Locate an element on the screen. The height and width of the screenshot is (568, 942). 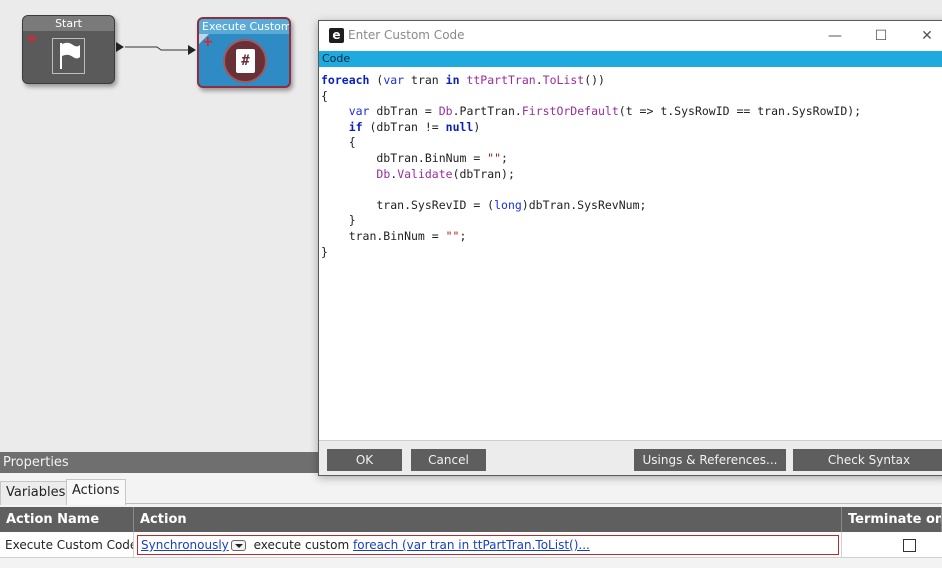
action-text: execute custom is located at coordinates (301, 545).